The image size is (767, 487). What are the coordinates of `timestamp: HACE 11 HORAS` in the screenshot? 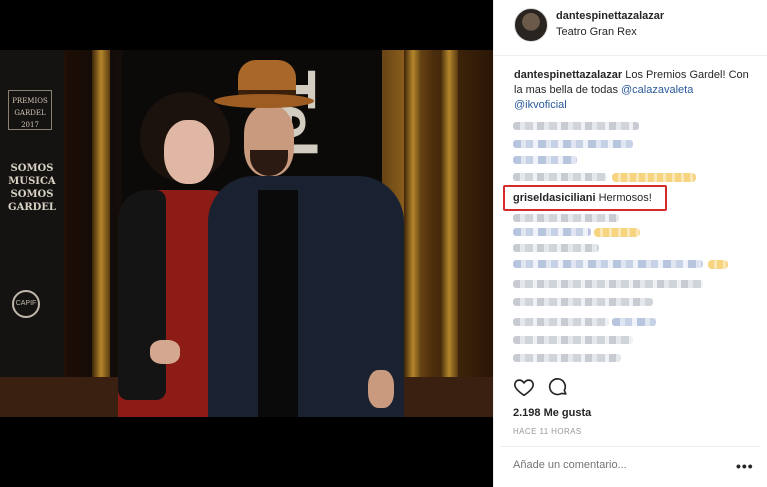 It's located at (547, 431).